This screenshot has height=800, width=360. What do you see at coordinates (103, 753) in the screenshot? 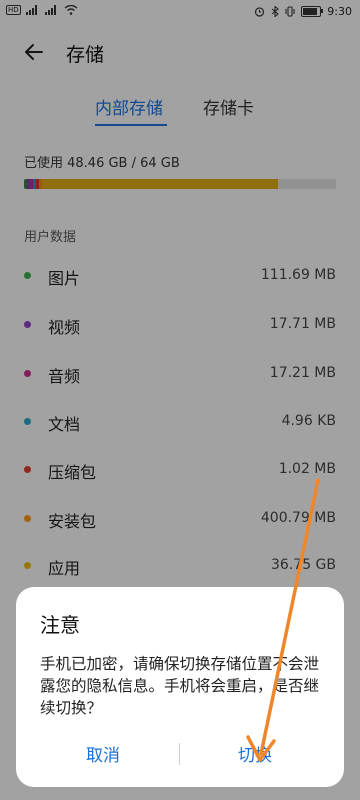
I see `cancel-button: 取消` at bounding box center [103, 753].